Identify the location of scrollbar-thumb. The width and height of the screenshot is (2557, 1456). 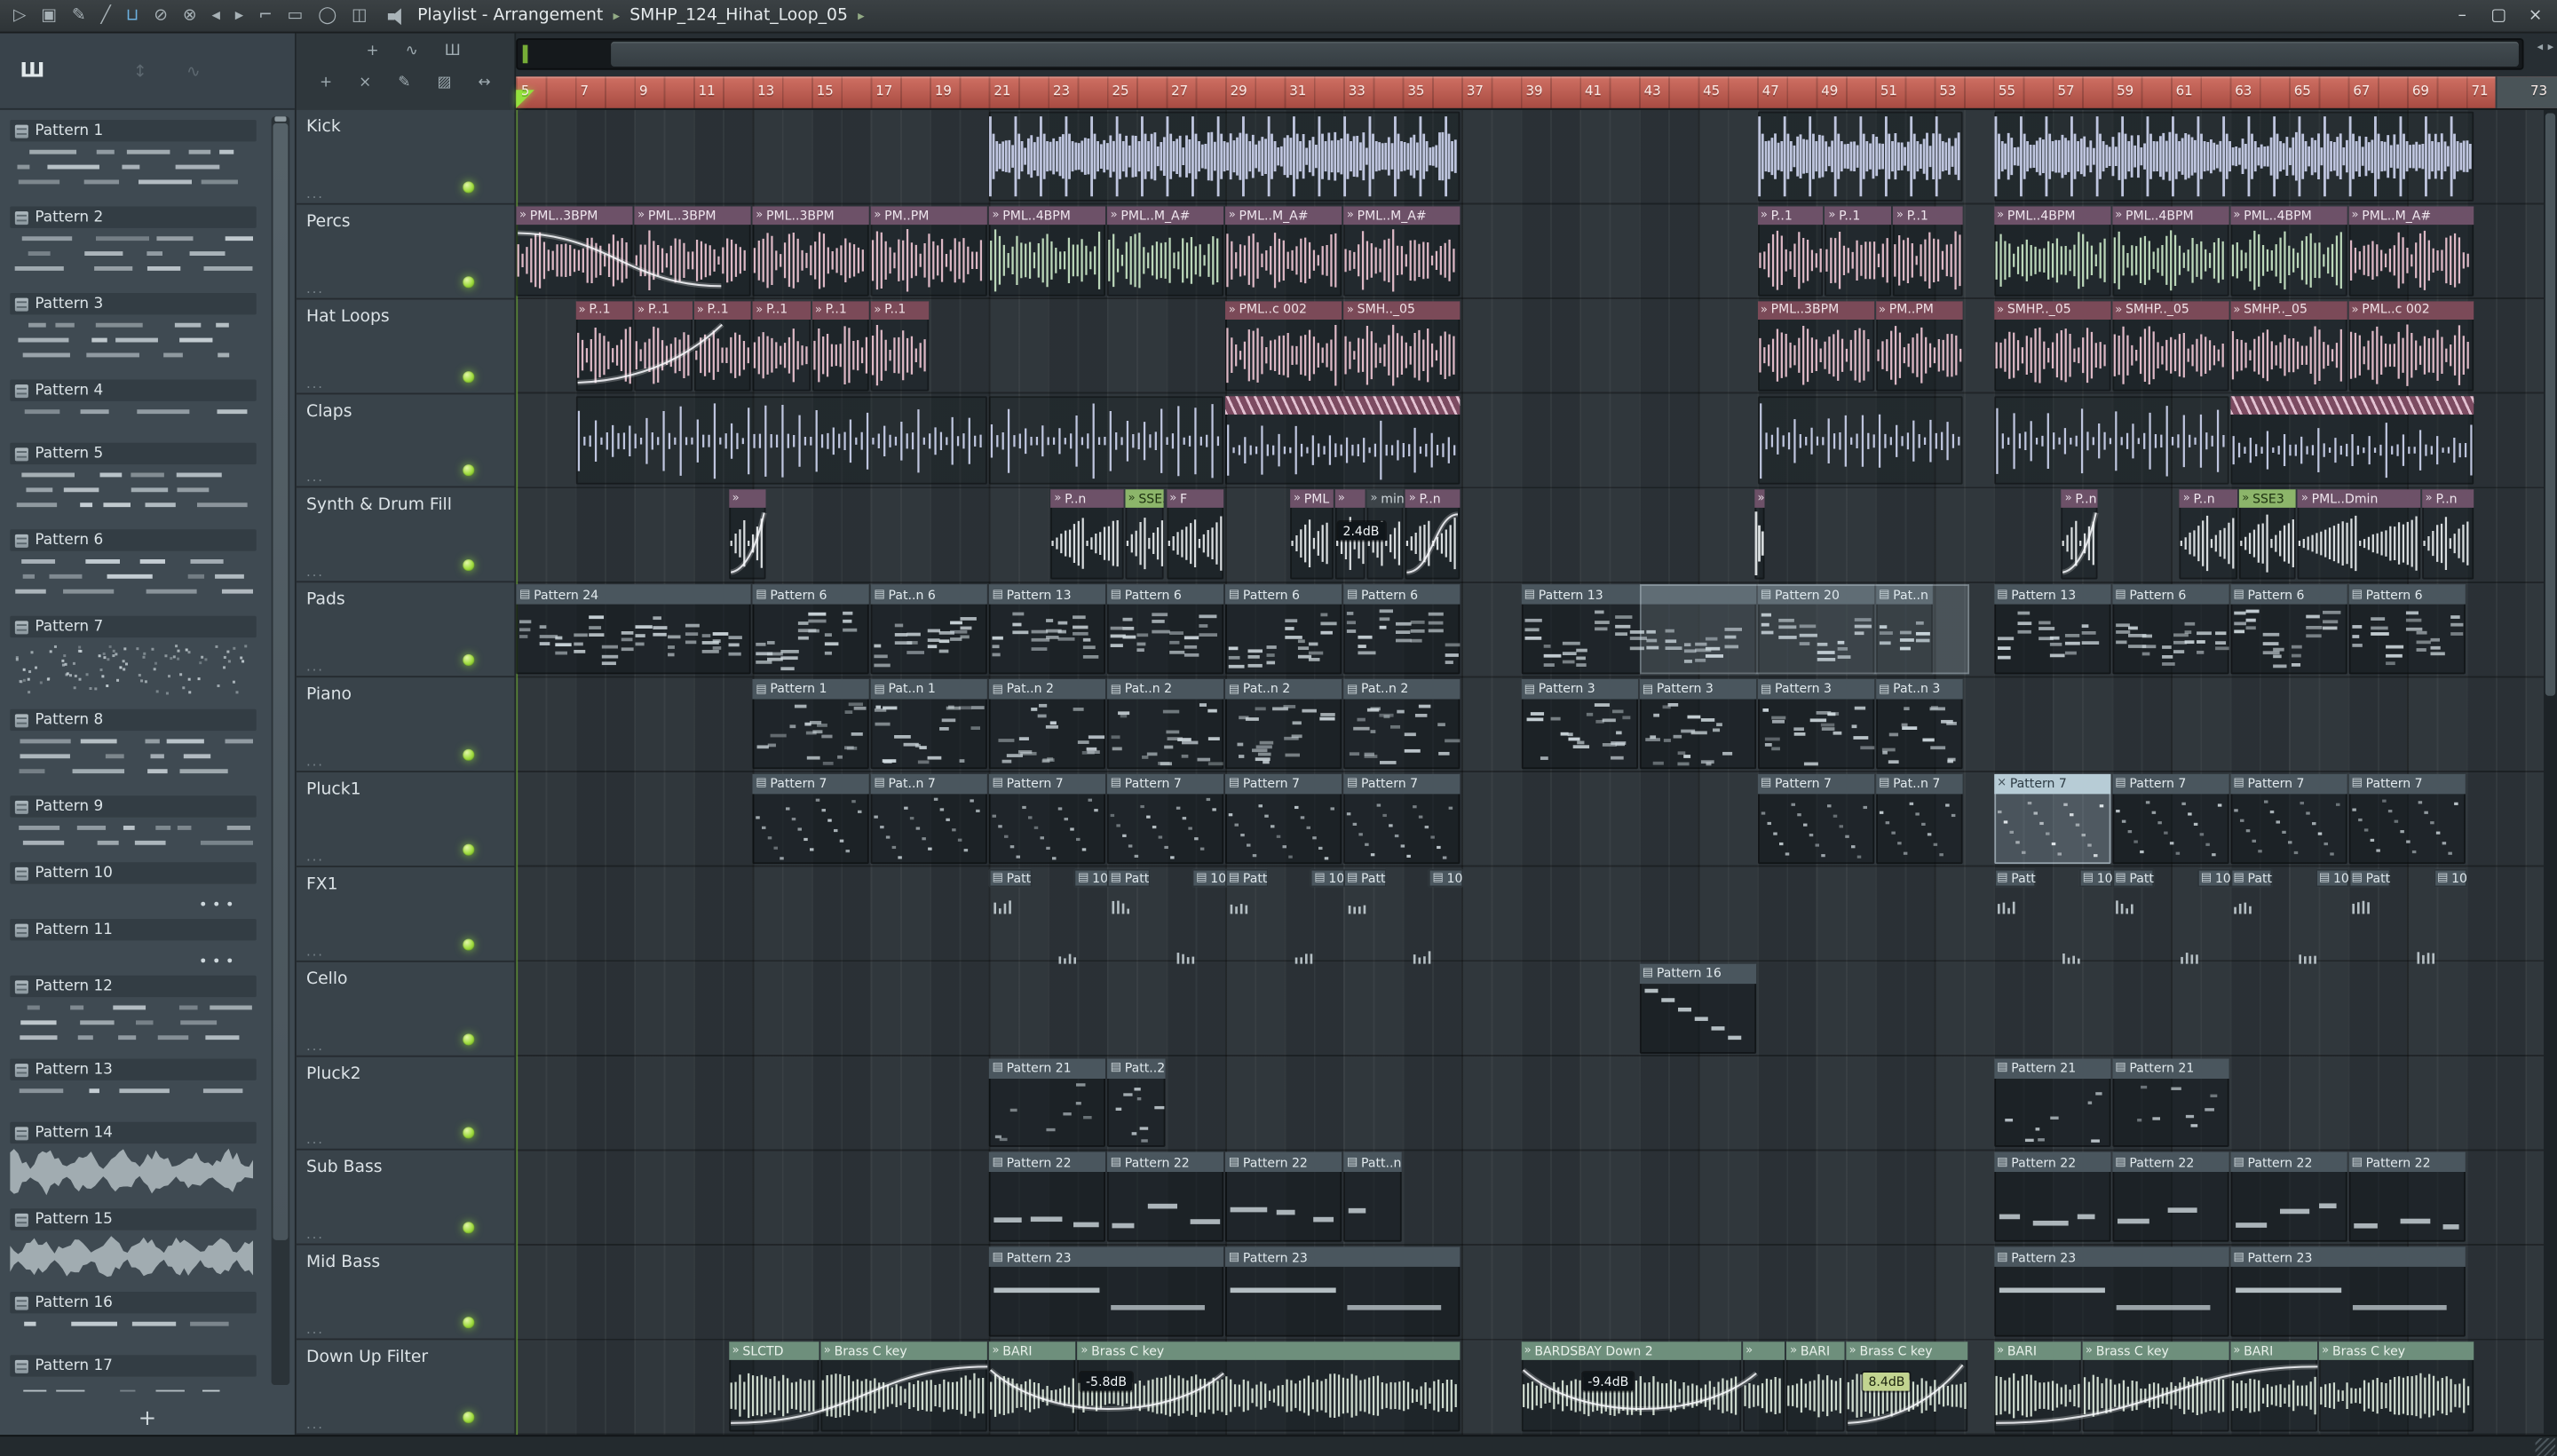
(2550, 404).